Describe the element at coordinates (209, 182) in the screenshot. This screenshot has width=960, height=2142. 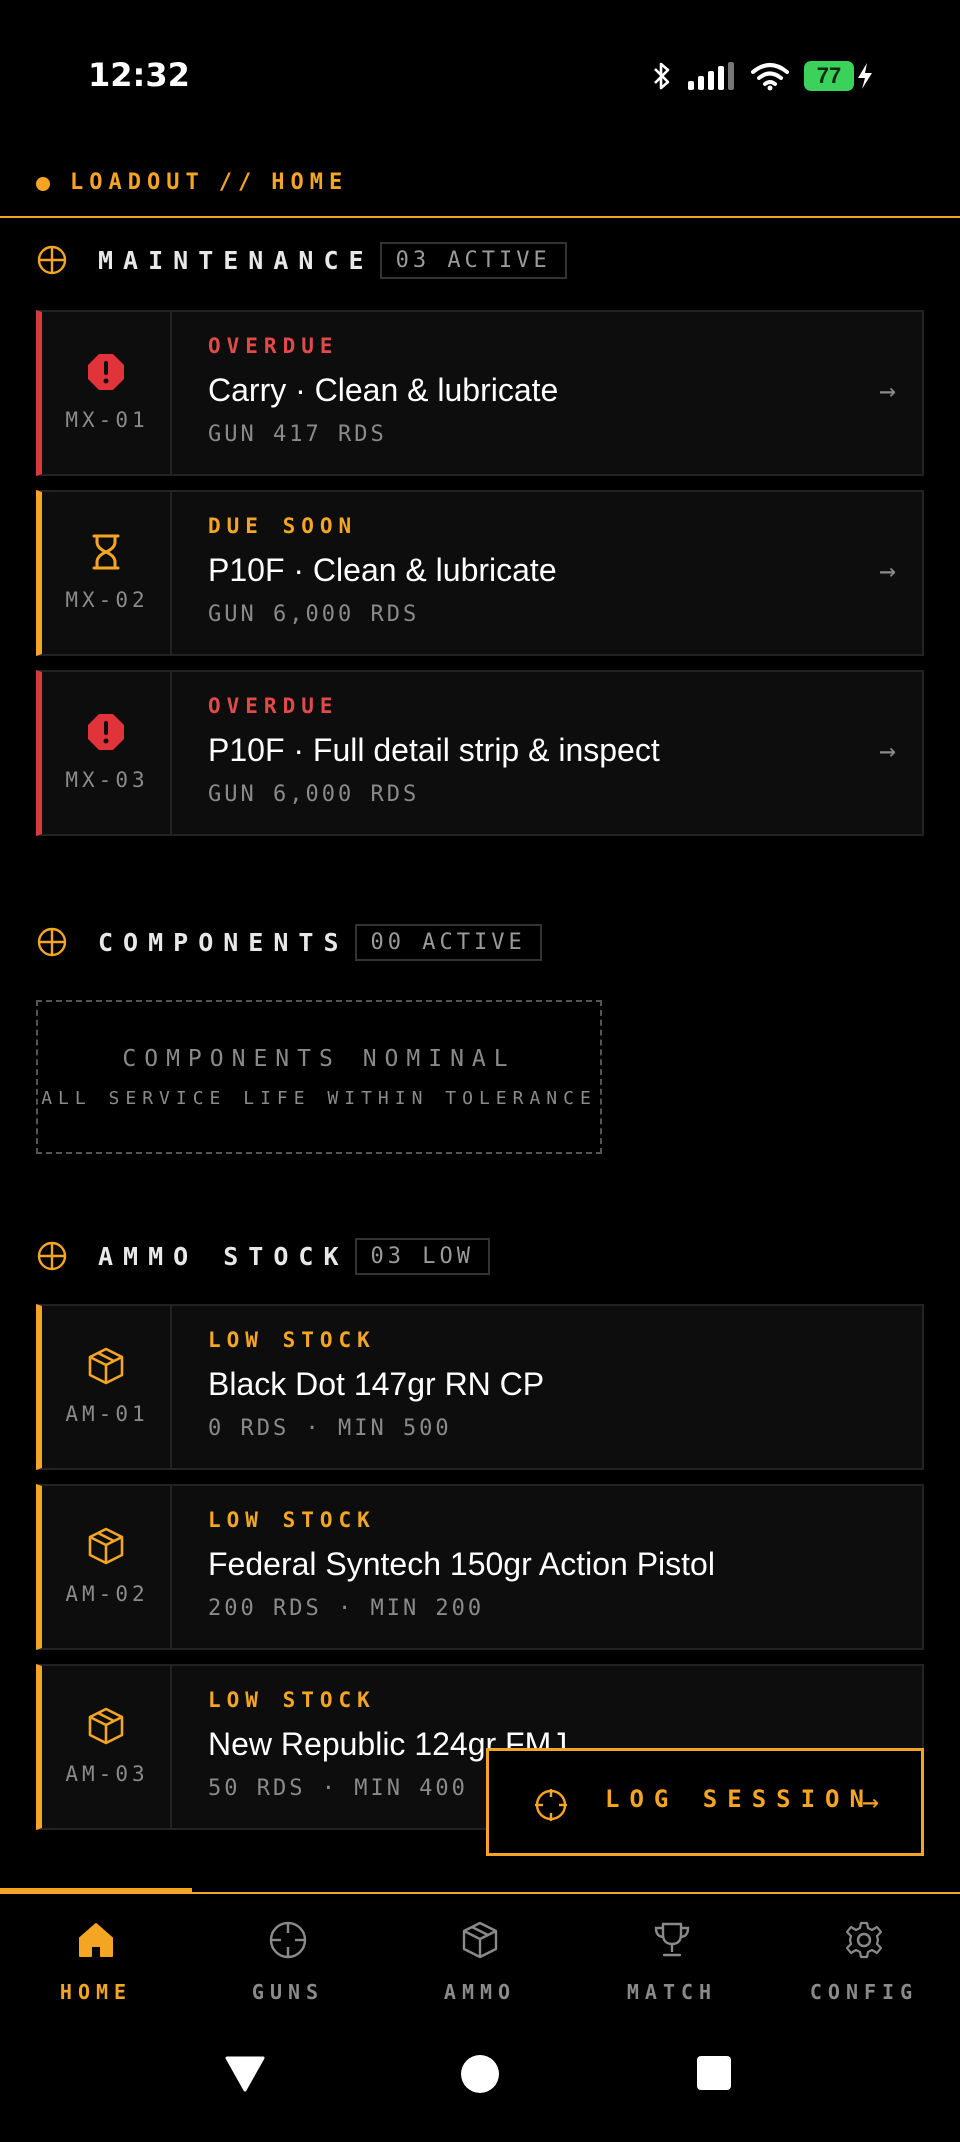
I see `breadcrumb: LOADOUT // HOME` at that location.